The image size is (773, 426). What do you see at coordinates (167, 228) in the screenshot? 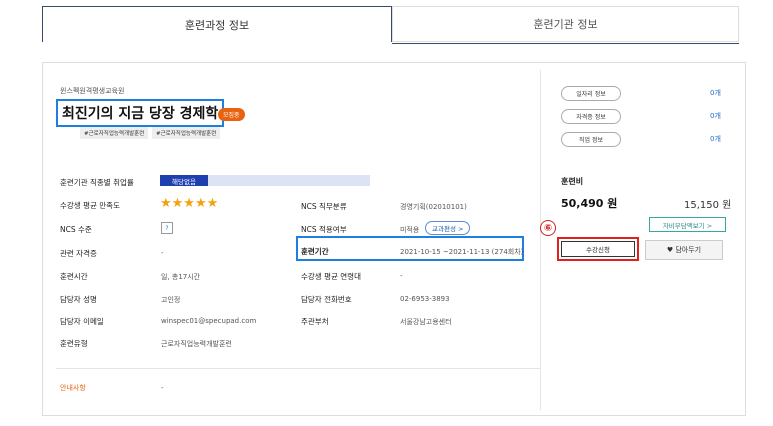
I see `ncs-level-help-icon: ?` at bounding box center [167, 228].